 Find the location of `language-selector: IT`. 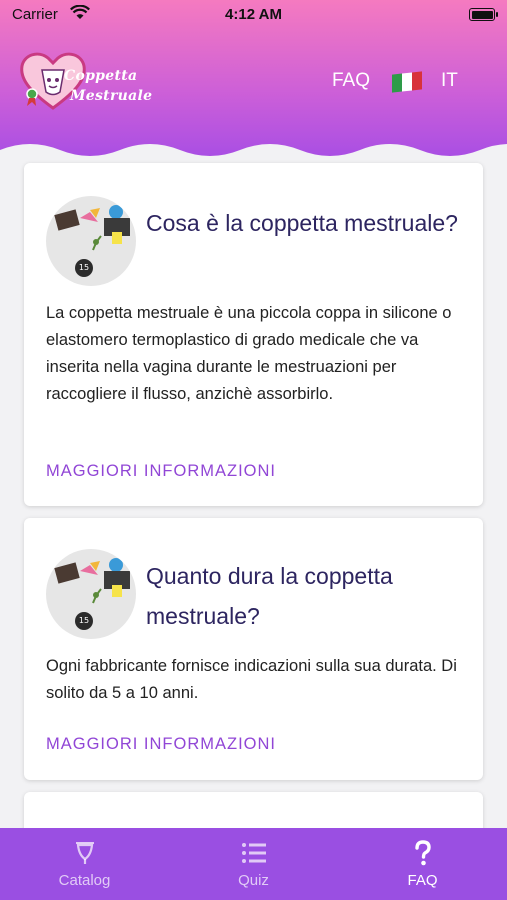

language-selector: IT is located at coordinates (449, 81).